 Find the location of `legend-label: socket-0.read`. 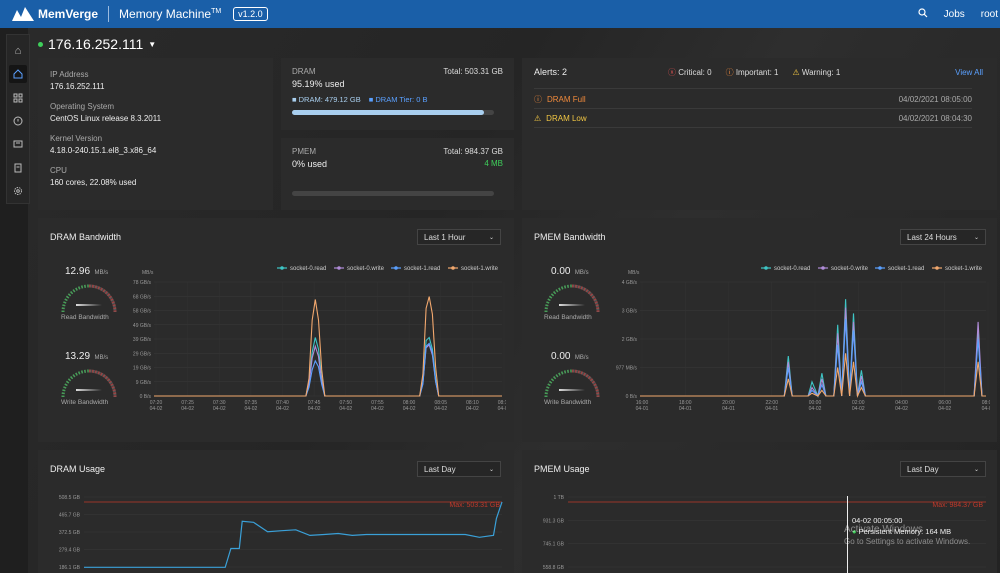

legend-label: socket-0.read is located at coordinates (792, 269).